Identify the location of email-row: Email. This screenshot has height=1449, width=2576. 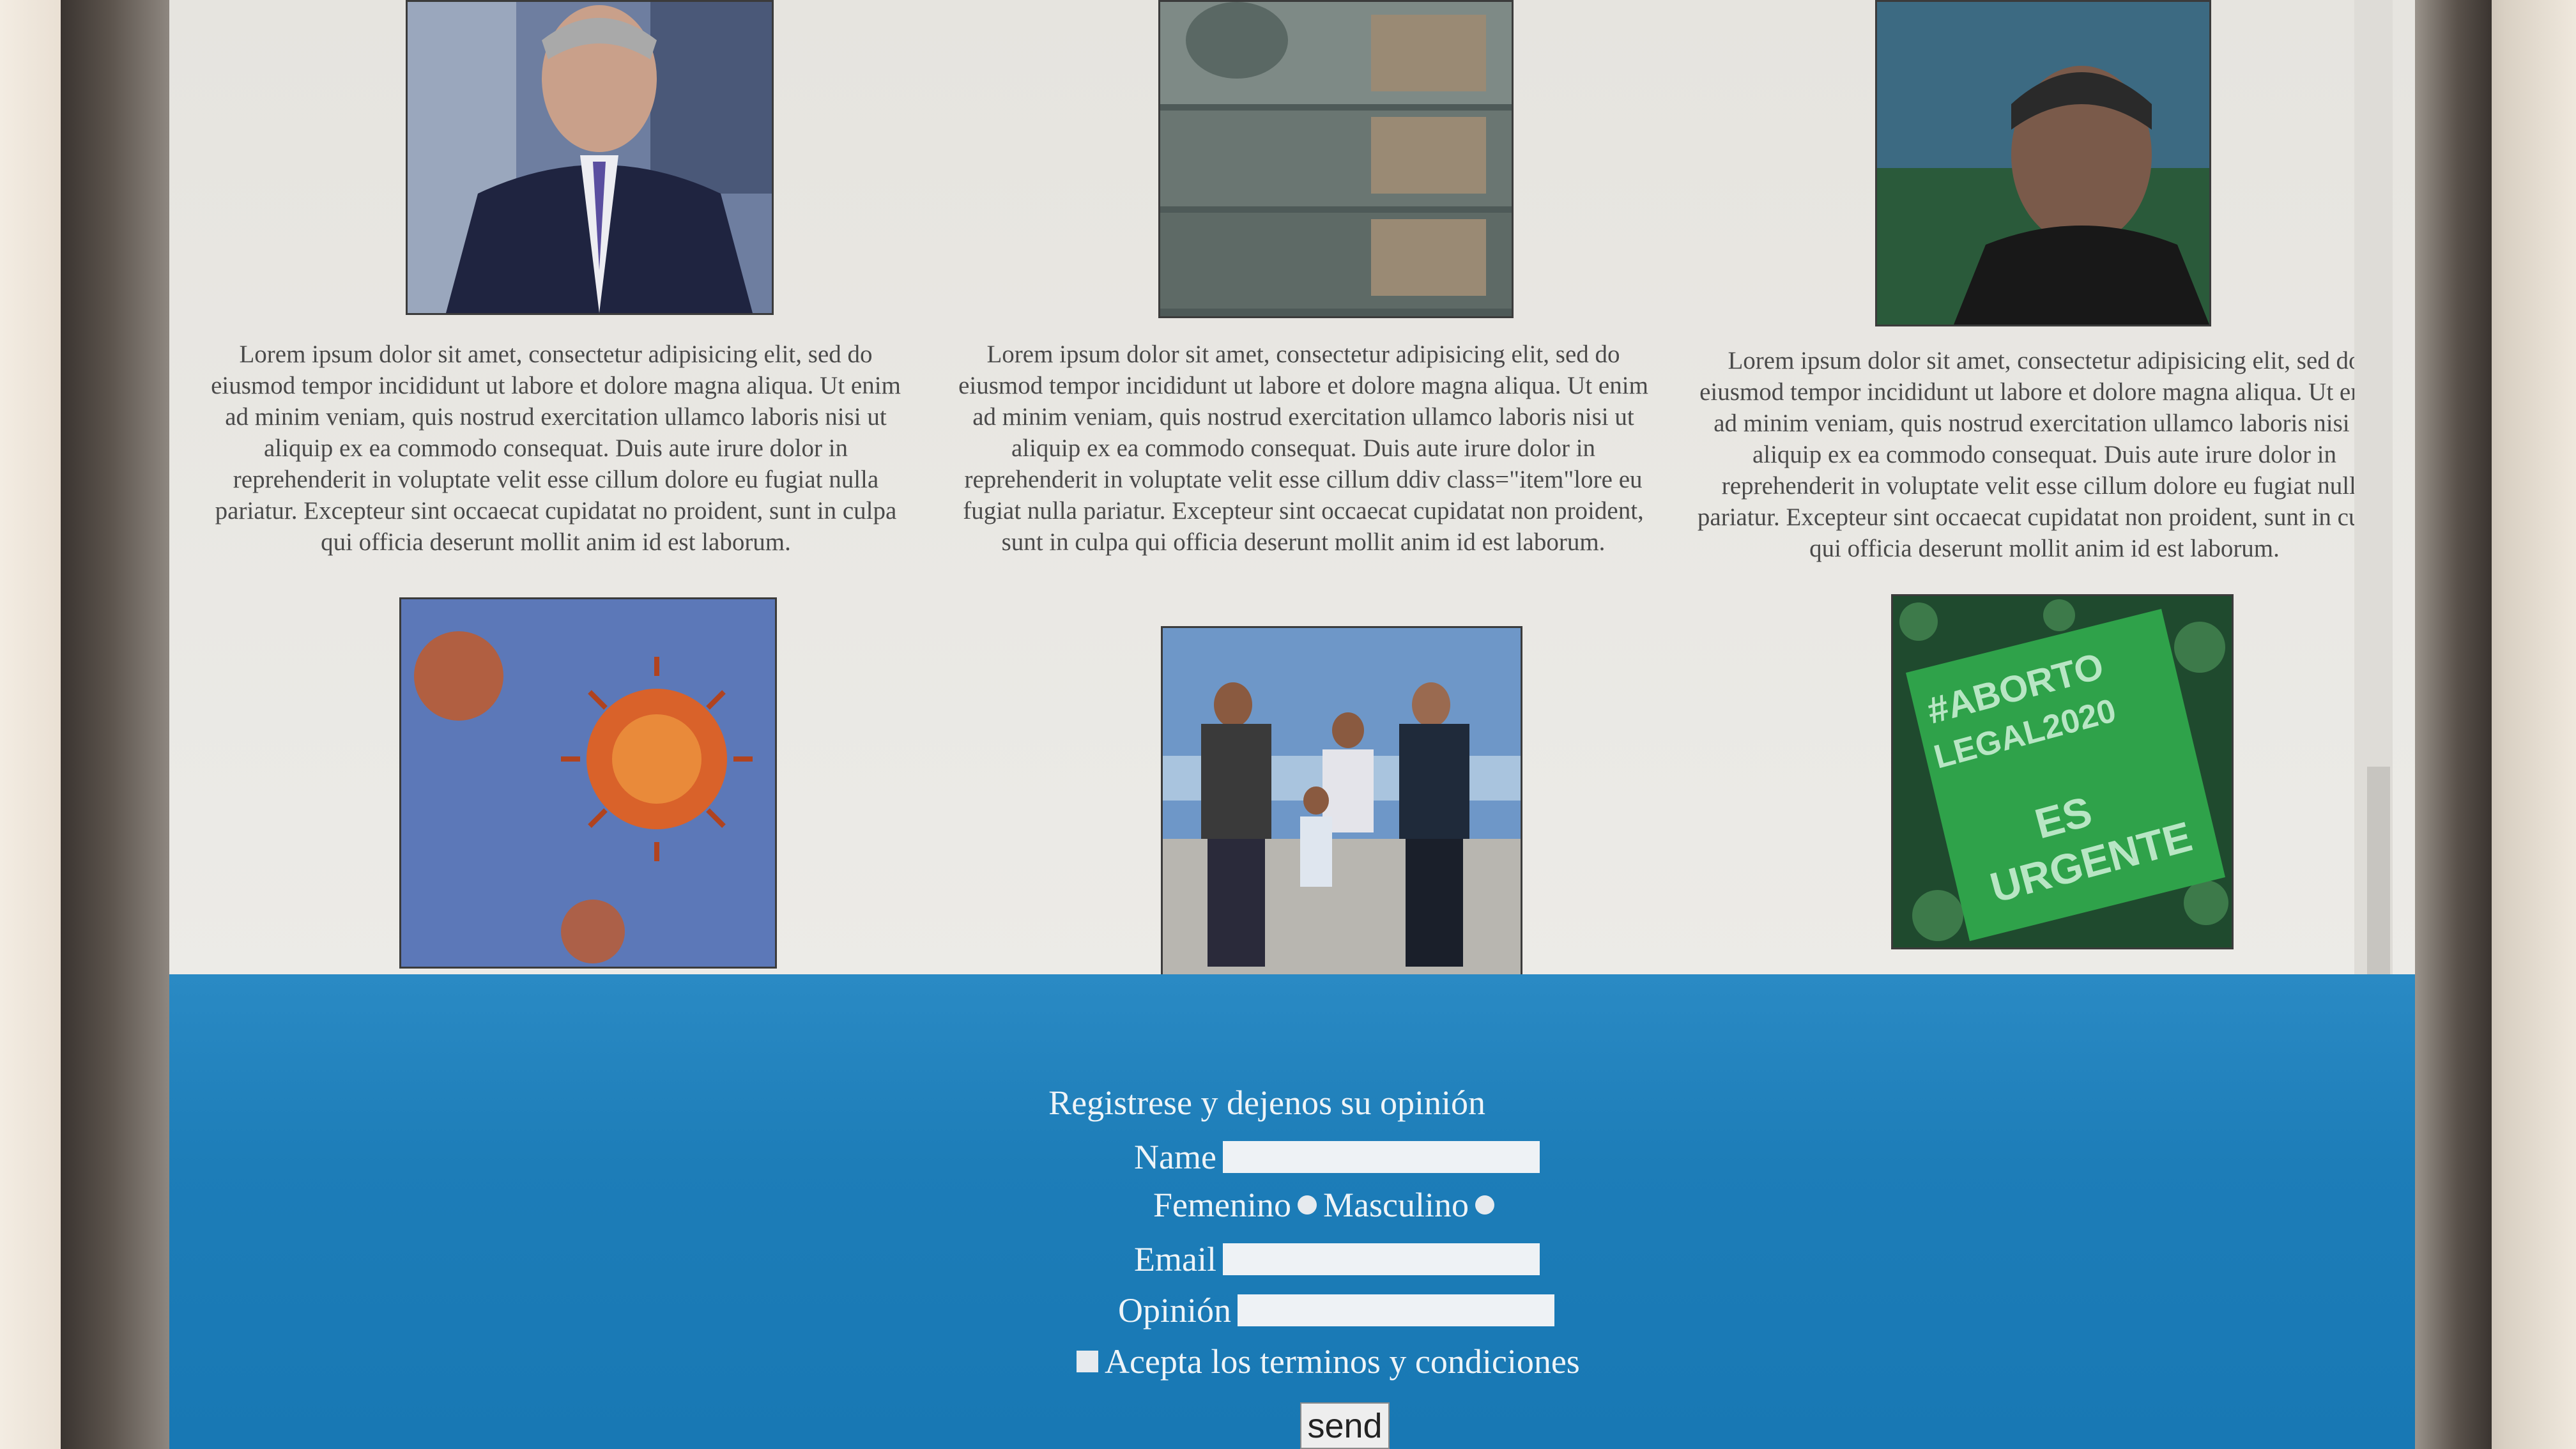
(1337, 1259).